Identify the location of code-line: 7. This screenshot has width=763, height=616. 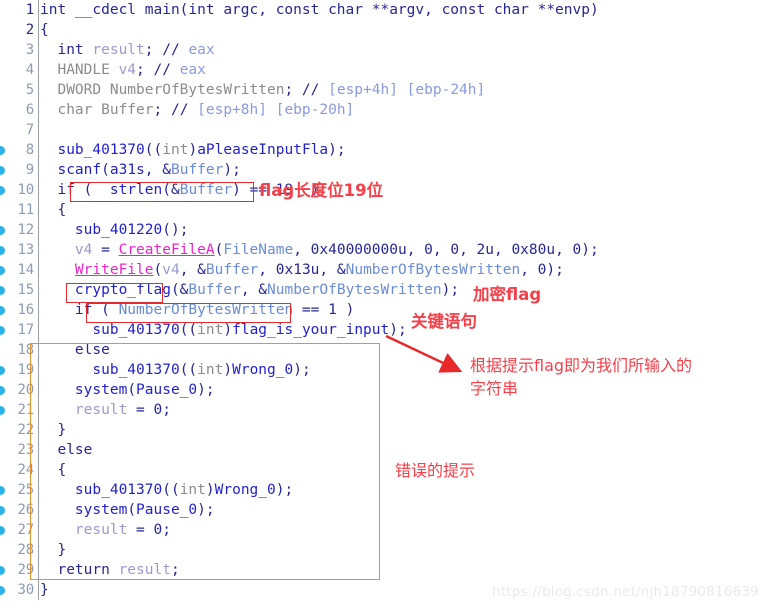
(381, 130).